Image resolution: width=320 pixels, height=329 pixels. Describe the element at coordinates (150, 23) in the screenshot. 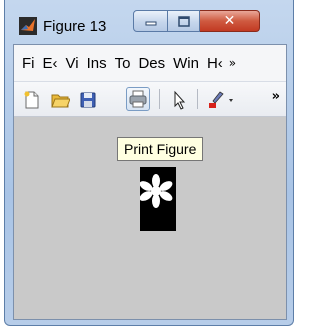

I see `minimize-icon` at that location.